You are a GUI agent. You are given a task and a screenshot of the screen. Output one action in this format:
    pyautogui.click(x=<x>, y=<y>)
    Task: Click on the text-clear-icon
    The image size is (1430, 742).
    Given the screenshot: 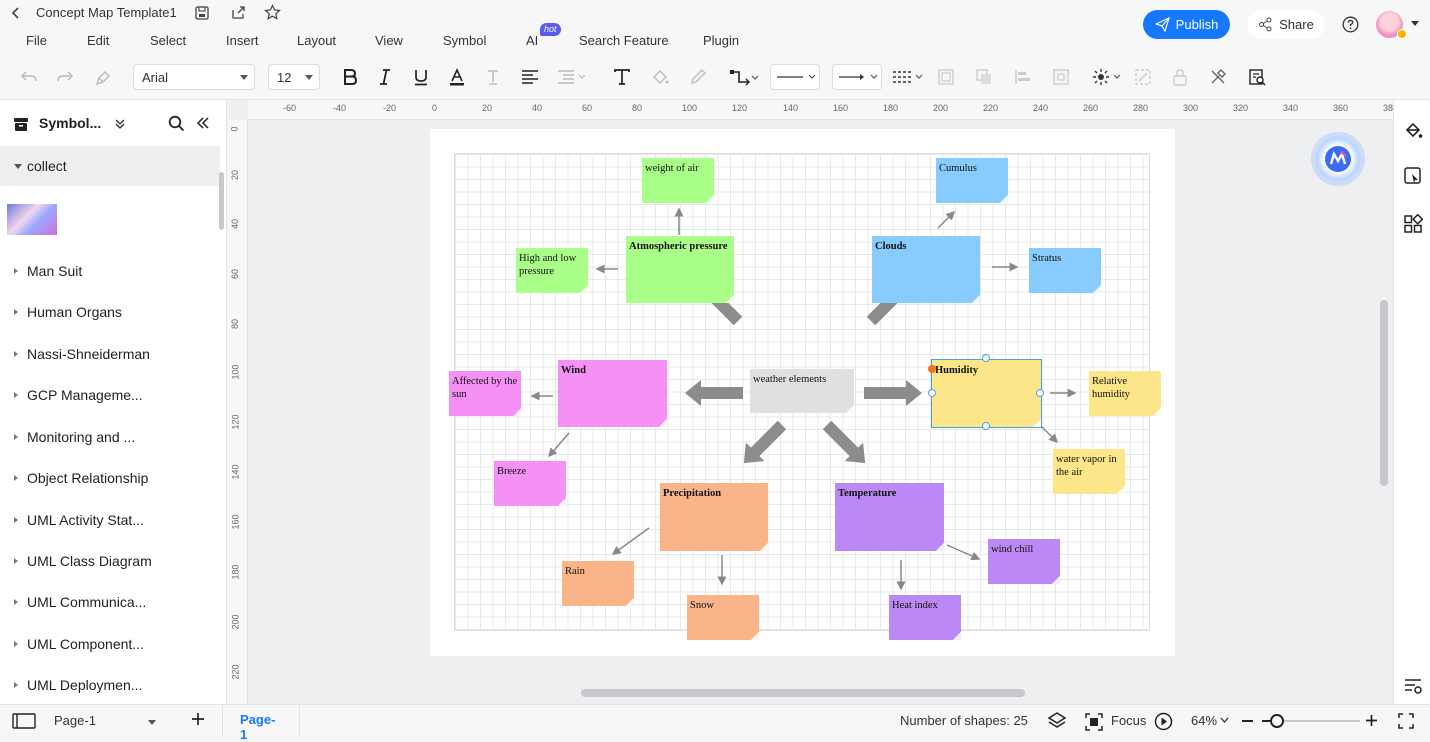 What is the action you would take?
    pyautogui.click(x=493, y=77)
    